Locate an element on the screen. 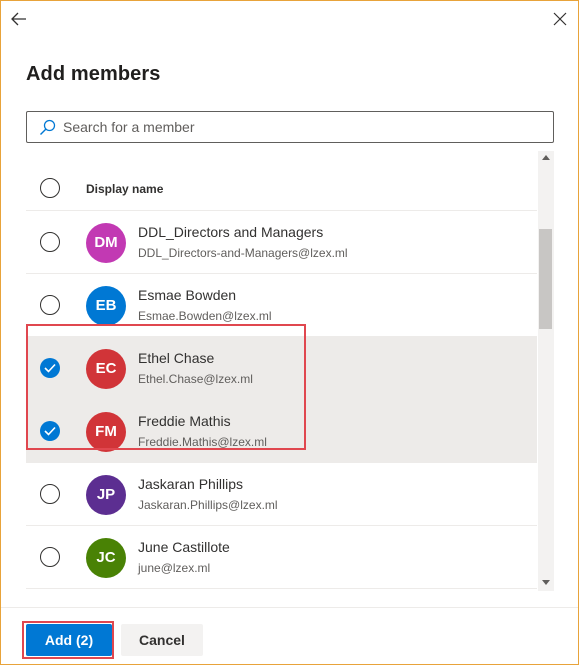 This screenshot has width=579, height=665. scroll-up-icon is located at coordinates (546, 157).